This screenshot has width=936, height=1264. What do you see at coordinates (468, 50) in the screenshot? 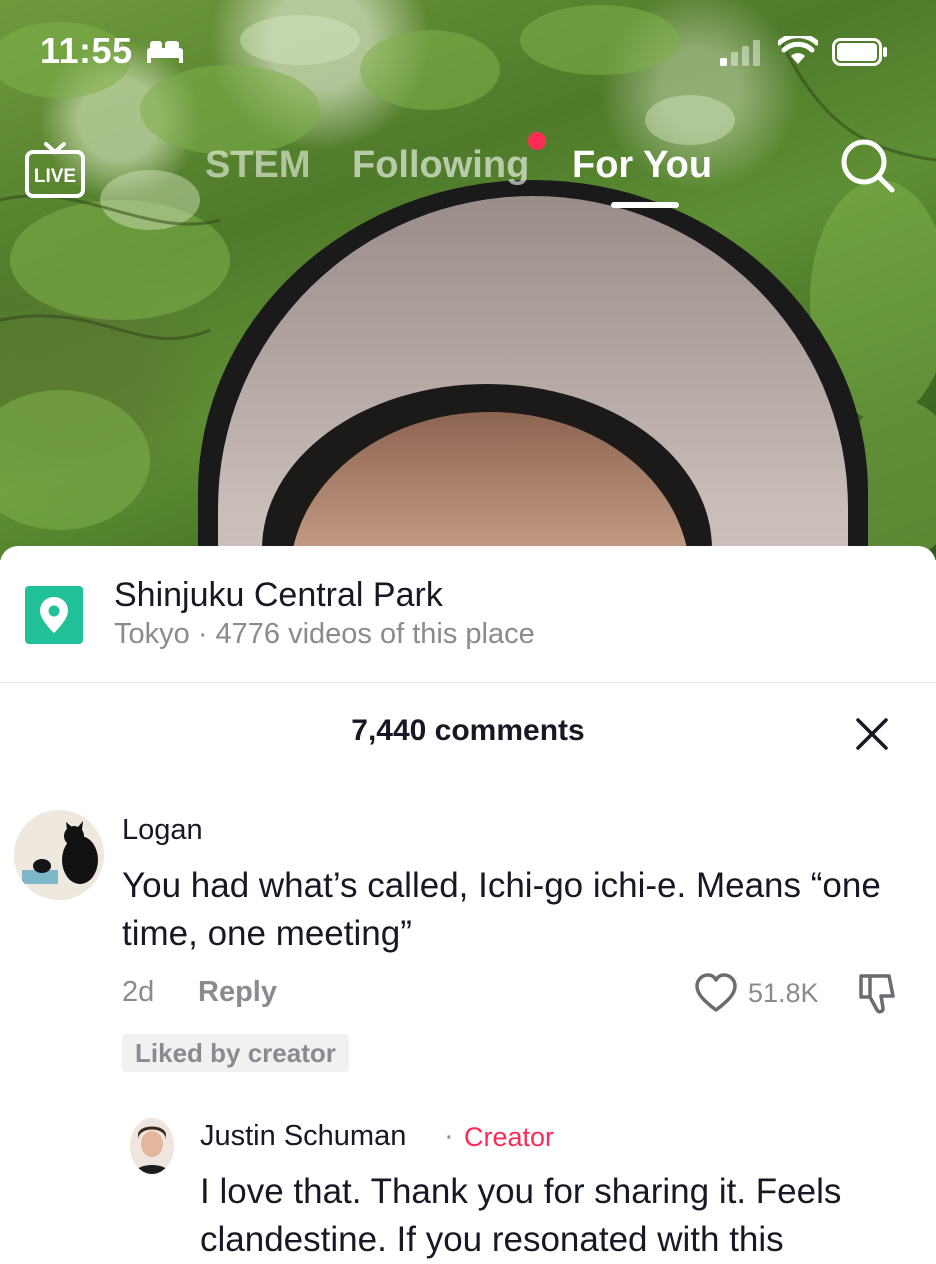
I see `status-bar: 11:55` at bounding box center [468, 50].